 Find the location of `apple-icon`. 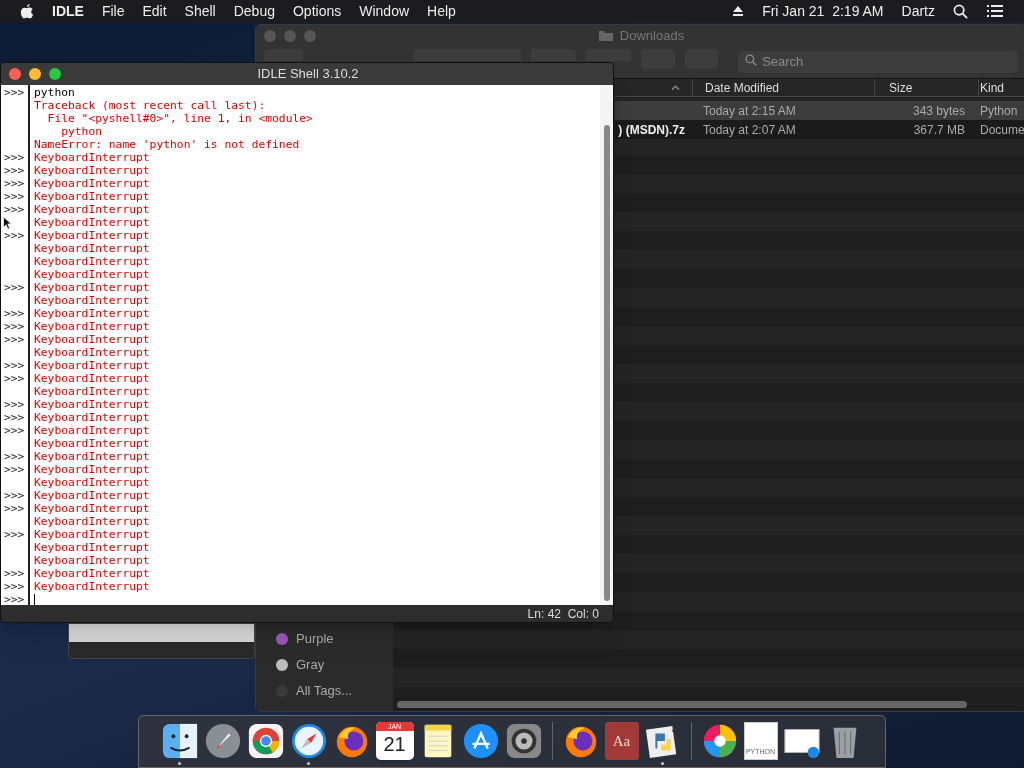

apple-icon is located at coordinates (27, 11).